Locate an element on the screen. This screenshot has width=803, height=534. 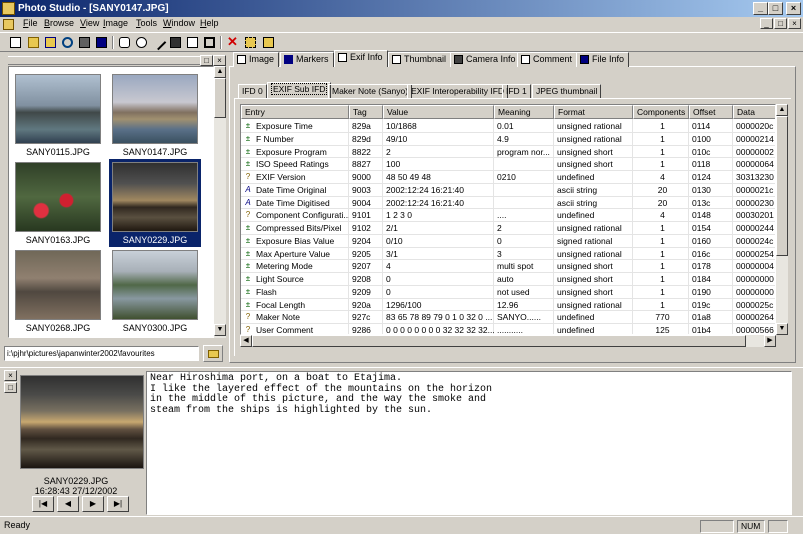
tab-file-info: File Info is located at coordinates (603, 59).